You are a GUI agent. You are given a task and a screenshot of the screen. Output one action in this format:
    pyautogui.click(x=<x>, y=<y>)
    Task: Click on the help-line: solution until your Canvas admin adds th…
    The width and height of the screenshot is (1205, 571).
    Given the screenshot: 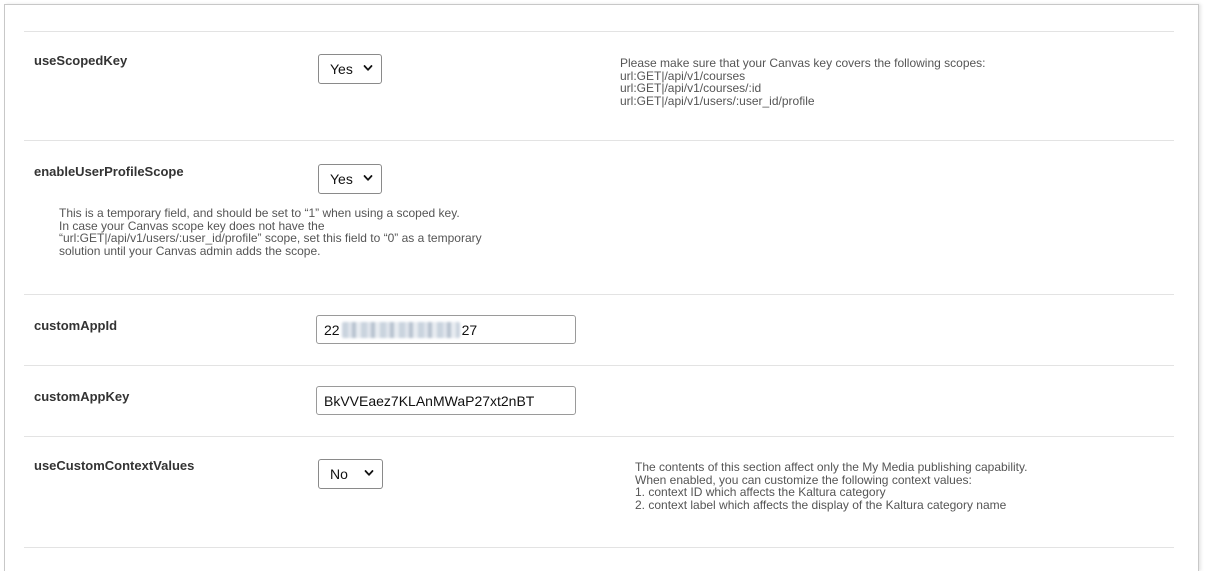 What is the action you would take?
    pyautogui.click(x=190, y=250)
    